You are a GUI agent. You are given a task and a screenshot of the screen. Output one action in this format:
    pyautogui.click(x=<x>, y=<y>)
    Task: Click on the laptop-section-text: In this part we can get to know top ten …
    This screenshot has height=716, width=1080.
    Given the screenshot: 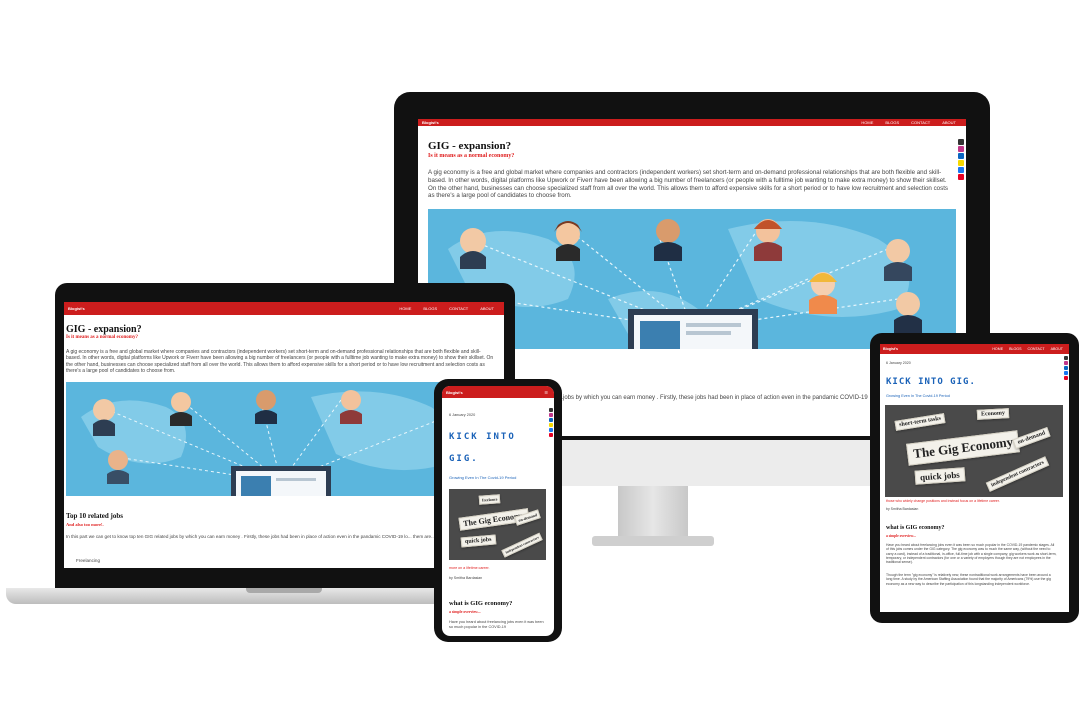 What is the action you would take?
    pyautogui.click(x=250, y=536)
    